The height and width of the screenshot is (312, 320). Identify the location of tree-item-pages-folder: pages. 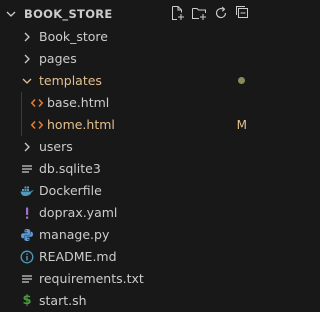
(129, 59).